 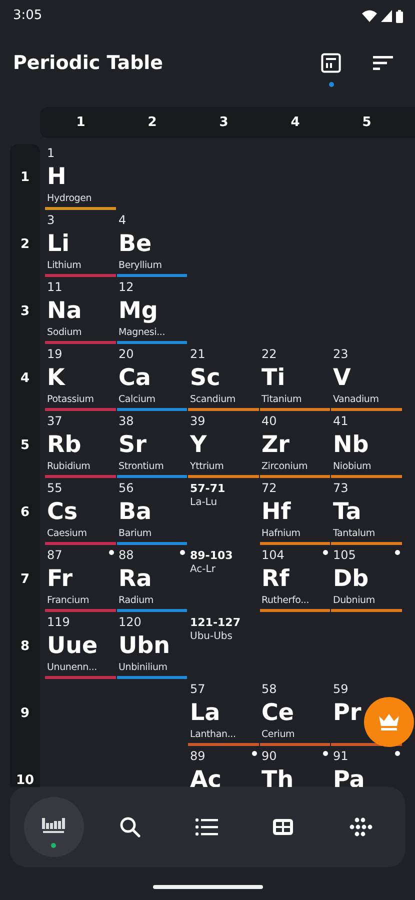 I want to click on element-symbol: Ta, so click(x=347, y=512).